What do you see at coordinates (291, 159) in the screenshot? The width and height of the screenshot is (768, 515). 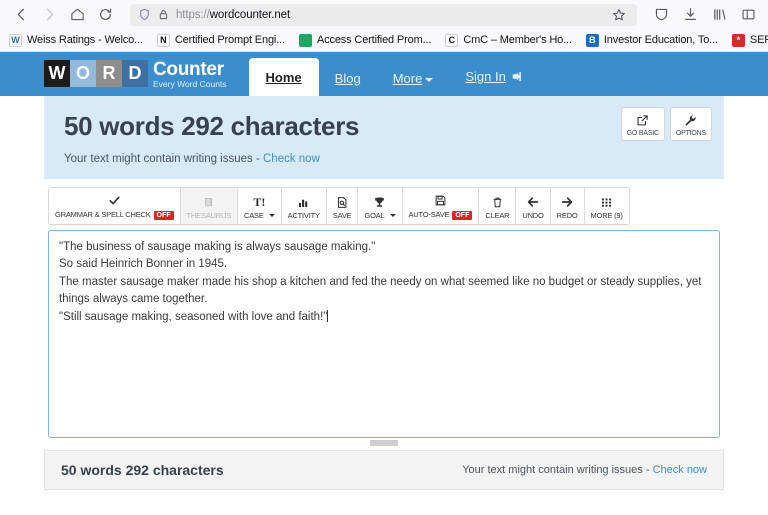 I see `check-now-link: Check now` at bounding box center [291, 159].